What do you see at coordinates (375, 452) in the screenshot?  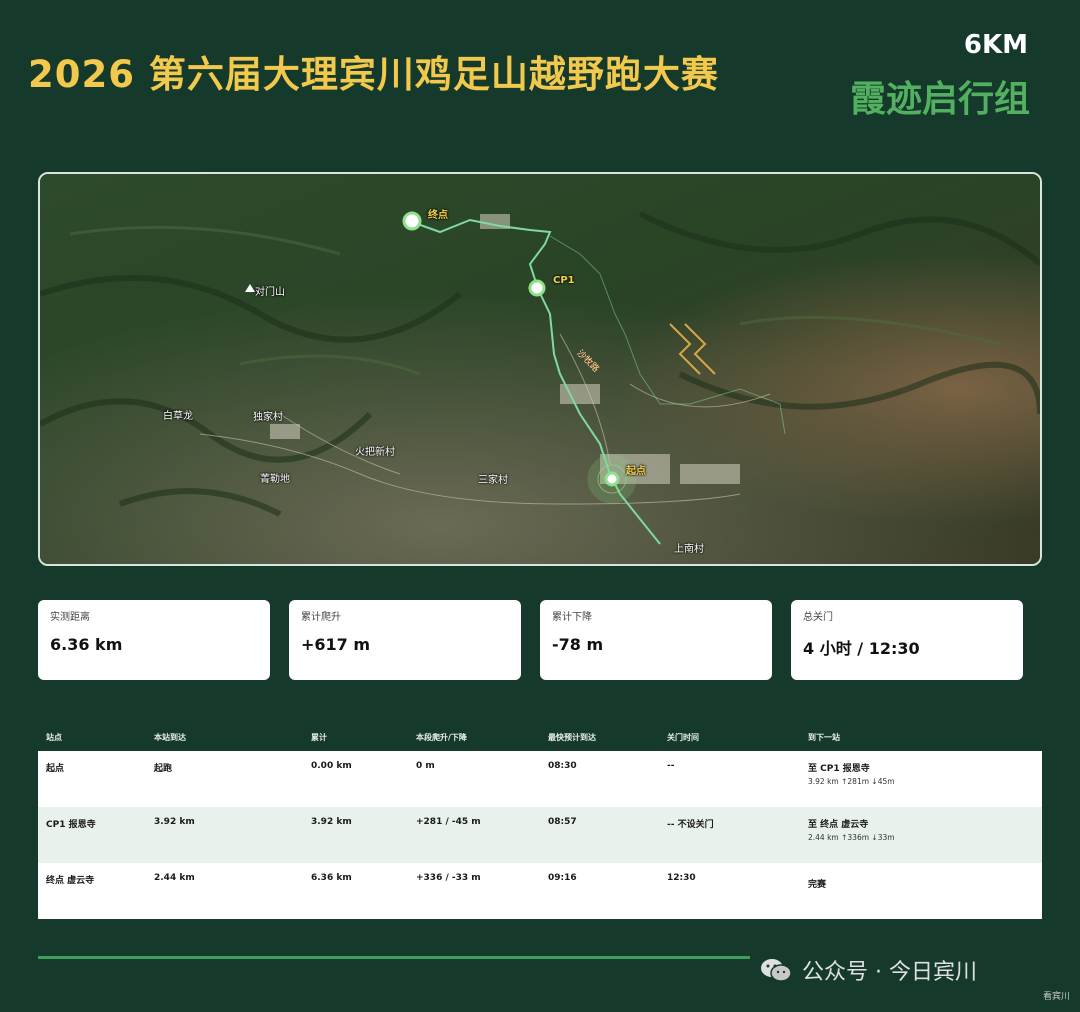 I see `place-huobaxincun: 火把新村` at bounding box center [375, 452].